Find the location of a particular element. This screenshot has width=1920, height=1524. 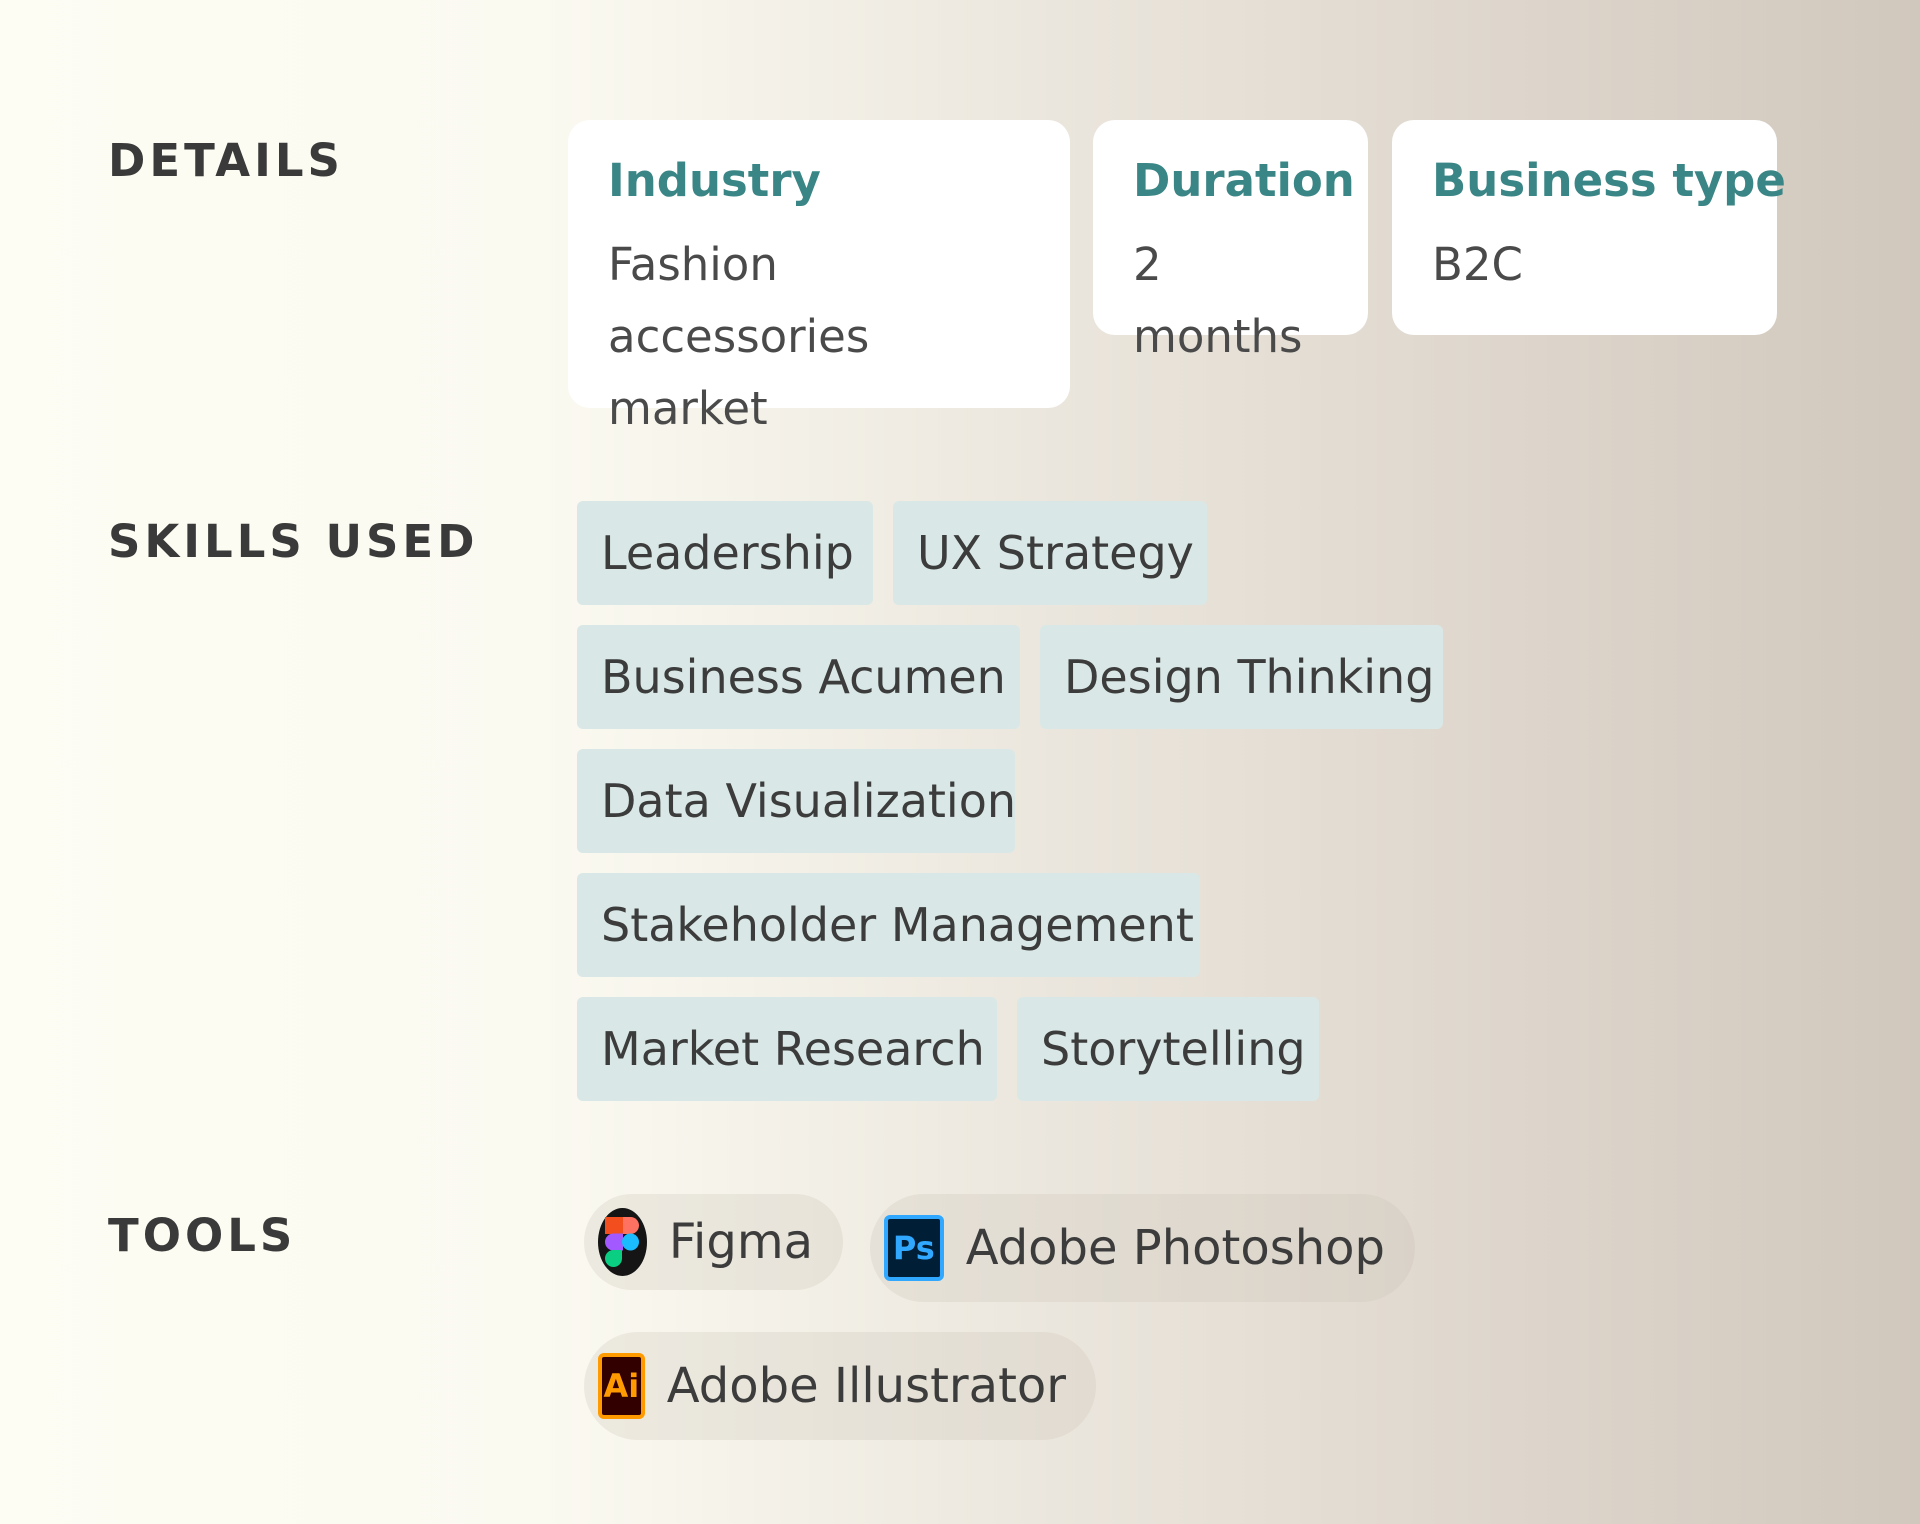

business-type-value: B2C is located at coordinates (1477, 264).